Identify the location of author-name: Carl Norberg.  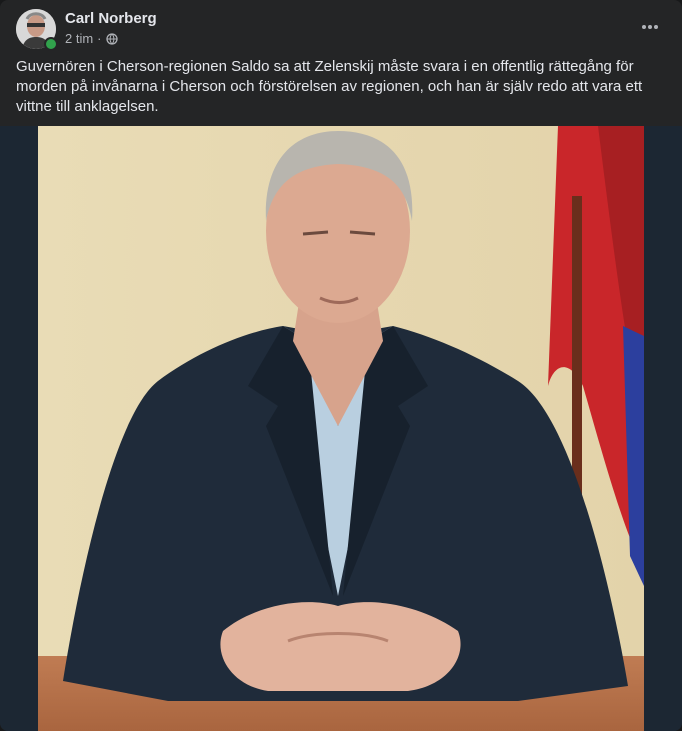
(111, 18).